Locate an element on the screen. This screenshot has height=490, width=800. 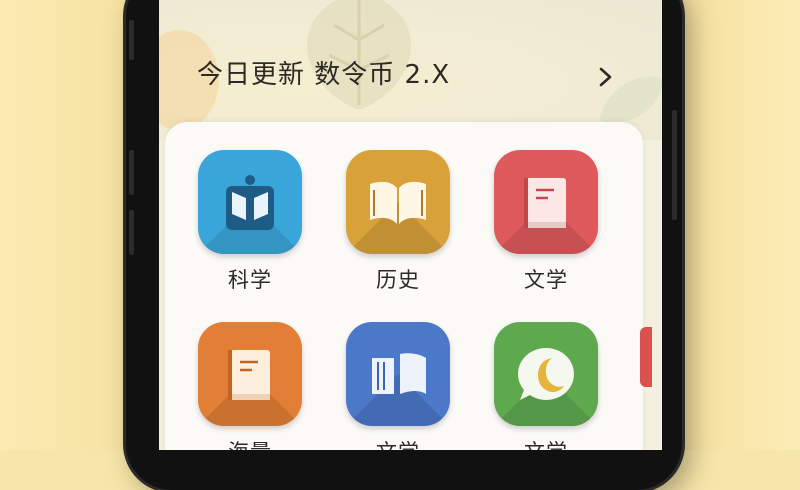
phone-side-button is located at coordinates (131, 40).